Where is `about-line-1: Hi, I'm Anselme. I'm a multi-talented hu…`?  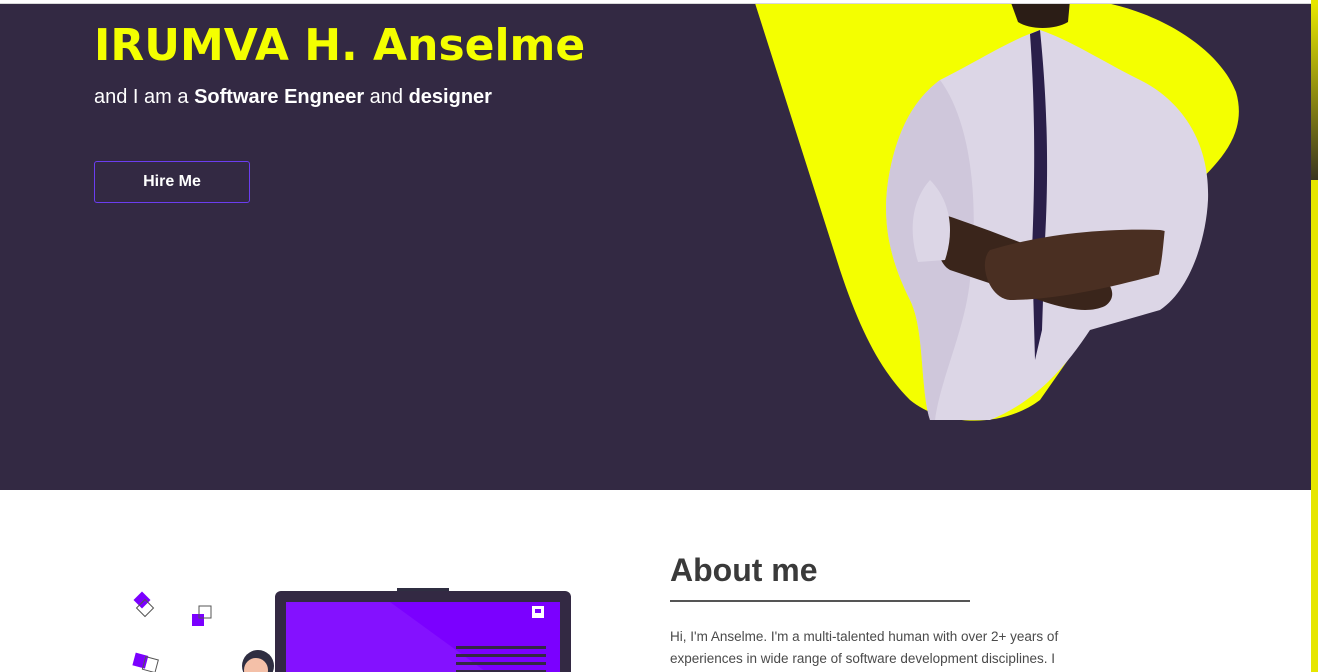 about-line-1: Hi, I'm Anselme. I'm a multi-talented hu… is located at coordinates (864, 636).